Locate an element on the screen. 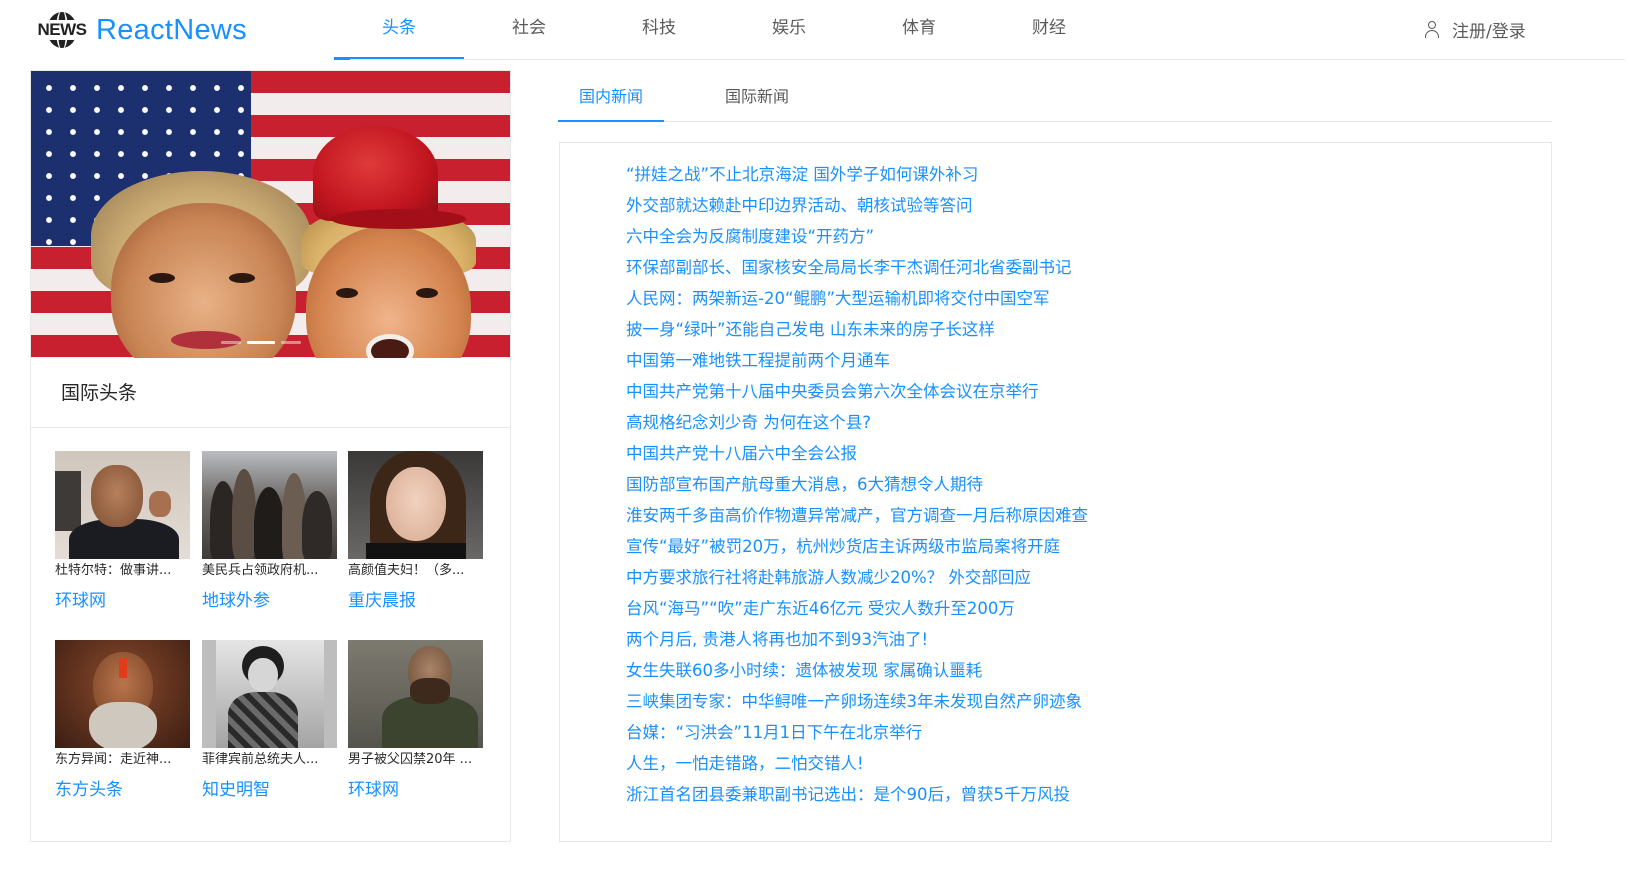 The height and width of the screenshot is (894, 1631). logo: NEWS ReactNews is located at coordinates (140, 30).